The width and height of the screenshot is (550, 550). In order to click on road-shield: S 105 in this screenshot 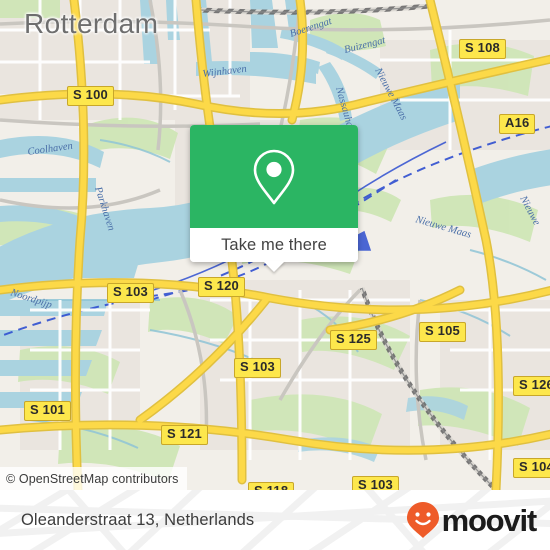, I will do `click(442, 332)`.